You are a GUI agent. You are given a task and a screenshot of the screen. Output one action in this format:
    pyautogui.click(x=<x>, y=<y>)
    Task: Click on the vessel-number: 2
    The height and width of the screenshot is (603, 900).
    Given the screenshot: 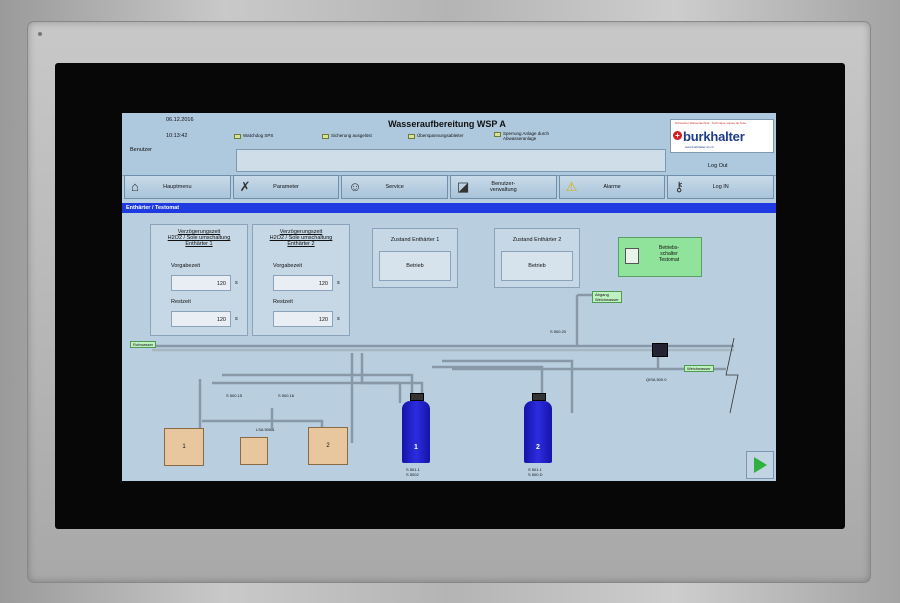 What is the action you would take?
    pyautogui.click(x=538, y=447)
    